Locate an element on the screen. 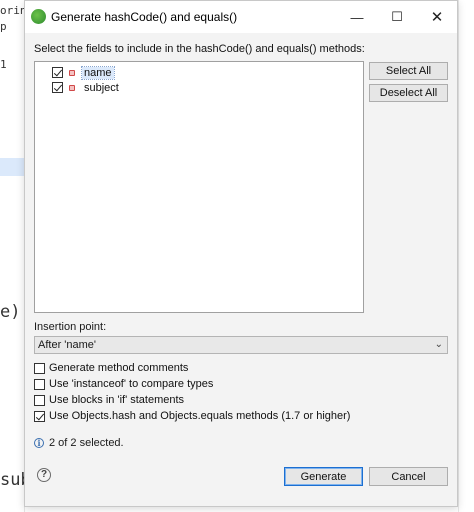 This screenshot has width=474, height=512. background-editor: oring p 1 e) sub is located at coordinates (12, 256).